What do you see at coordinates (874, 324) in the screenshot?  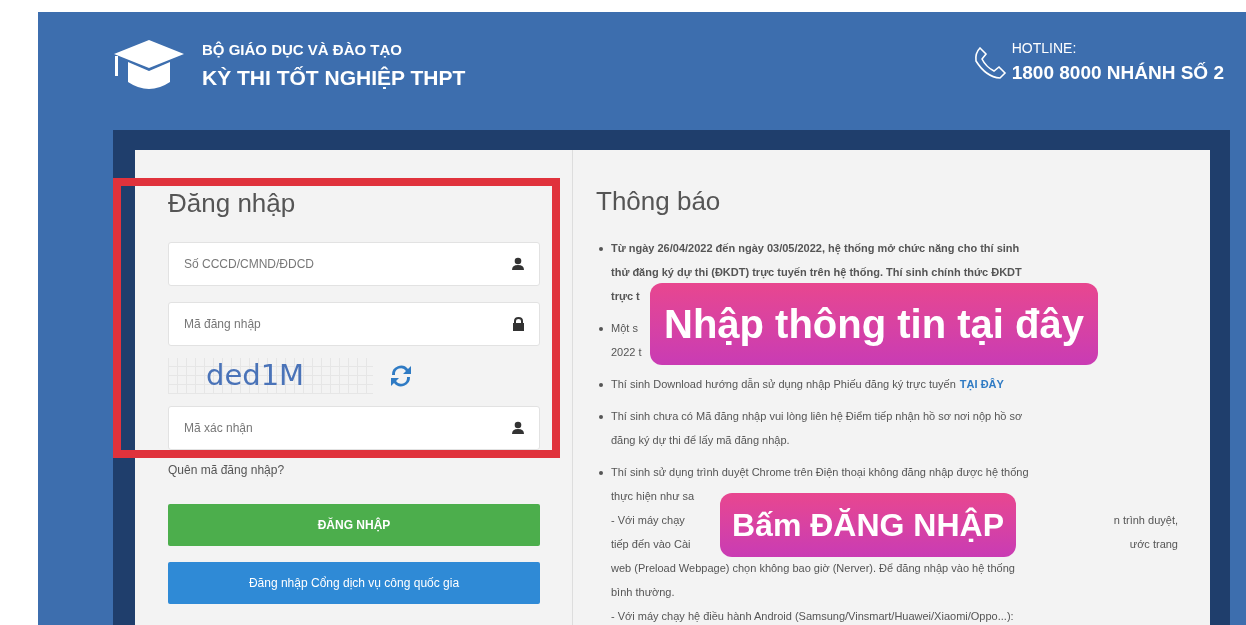 I see `callout-label: Nhập thông tin tại đây` at bounding box center [874, 324].